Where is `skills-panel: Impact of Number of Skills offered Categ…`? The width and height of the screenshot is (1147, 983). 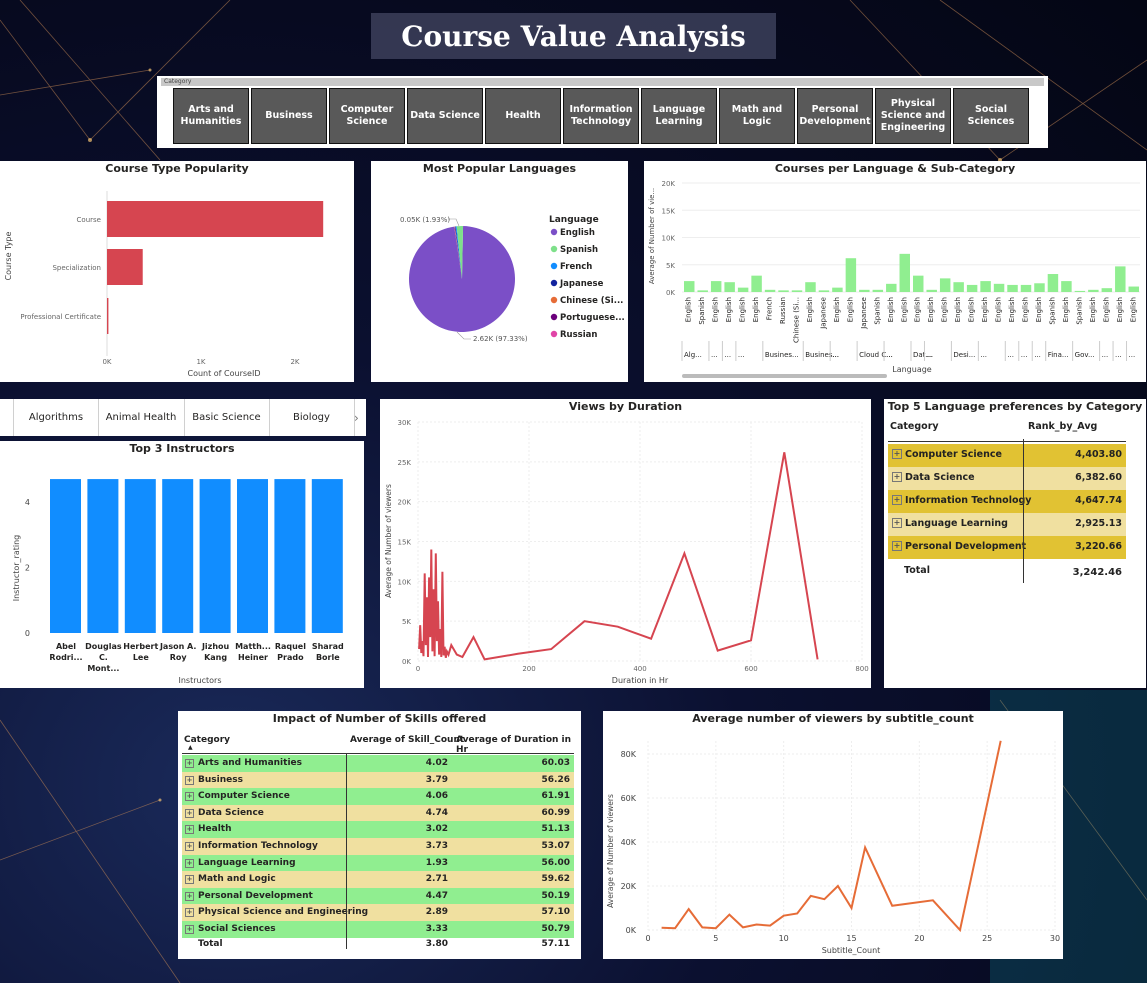 skills-panel: Impact of Number of Skills offered Categ… is located at coordinates (379, 835).